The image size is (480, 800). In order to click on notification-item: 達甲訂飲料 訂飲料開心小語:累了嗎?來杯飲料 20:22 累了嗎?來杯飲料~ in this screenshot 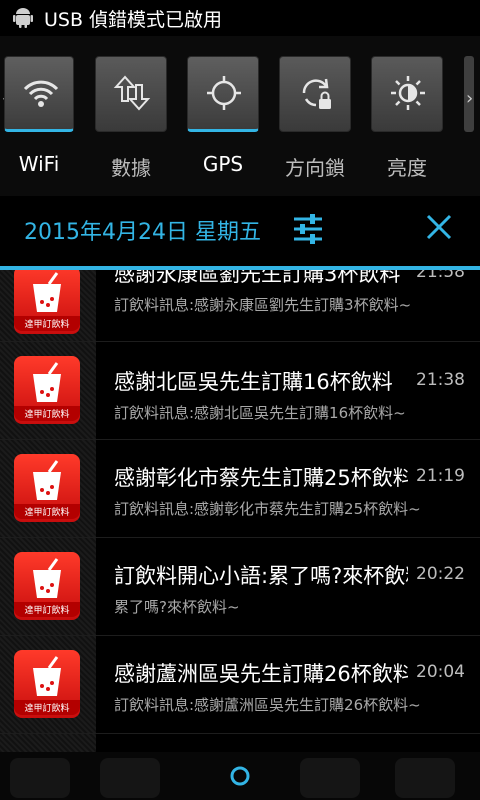, I will do `click(240, 587)`.